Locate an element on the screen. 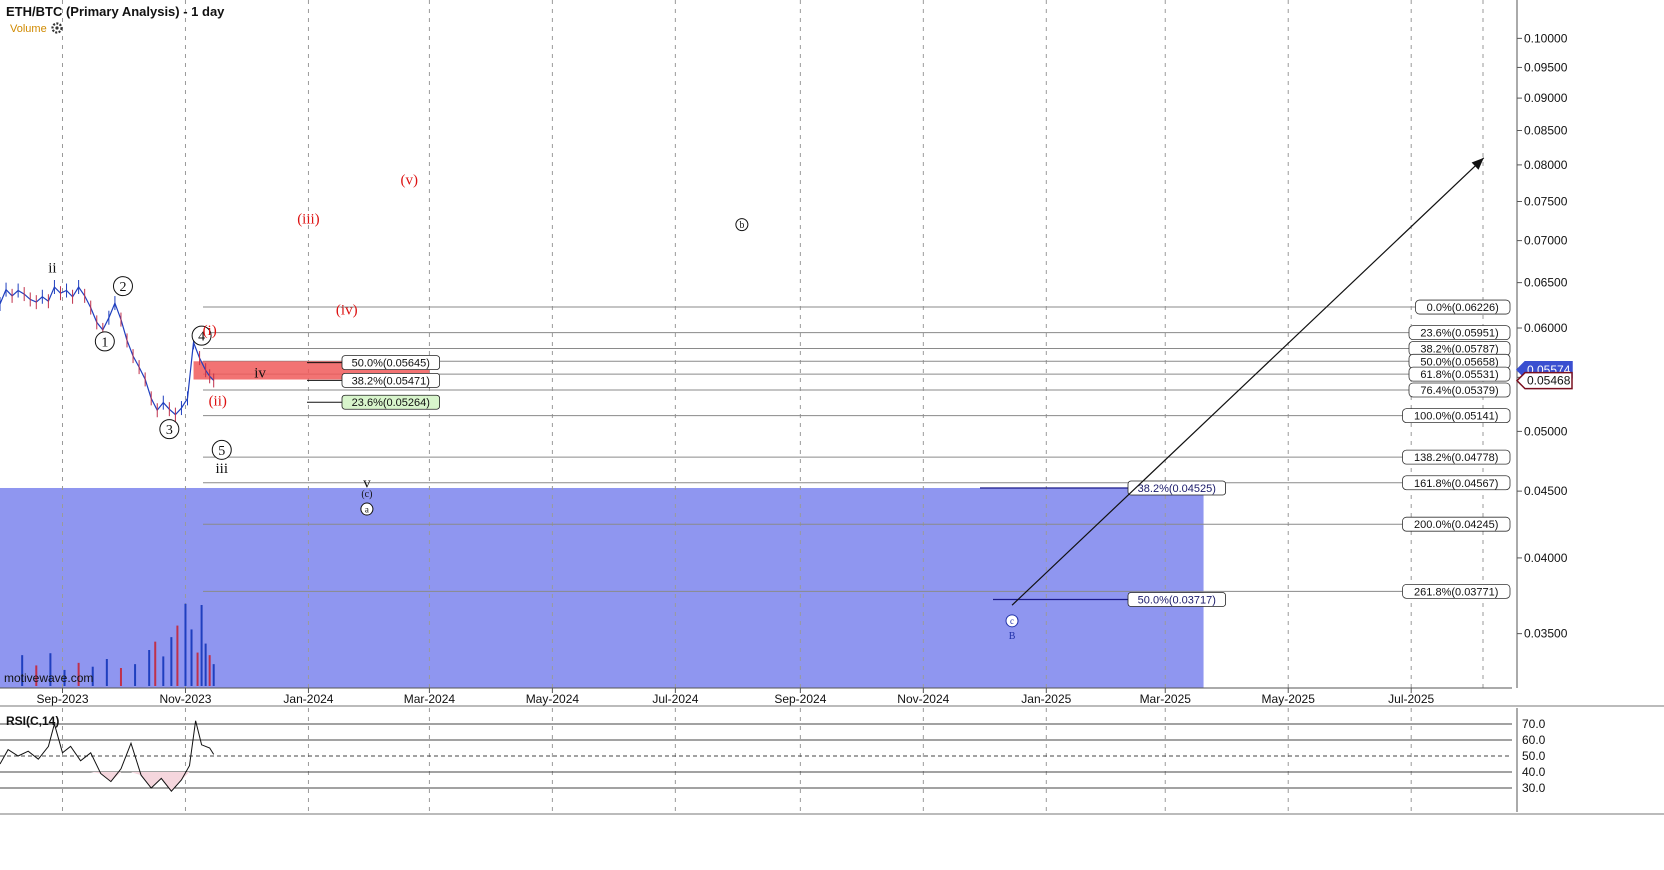  x-tick-label: May-2024 is located at coordinates (553, 699).